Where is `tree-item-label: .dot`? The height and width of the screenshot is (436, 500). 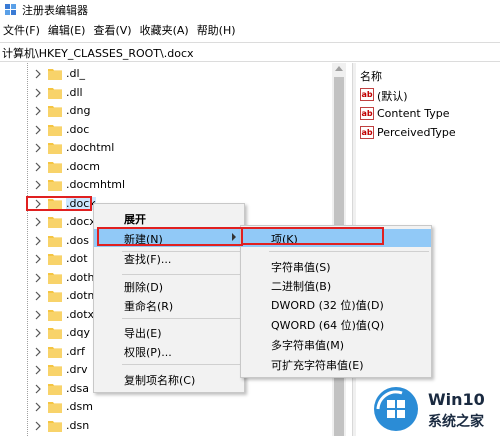 tree-item-label: .dot is located at coordinates (77, 258).